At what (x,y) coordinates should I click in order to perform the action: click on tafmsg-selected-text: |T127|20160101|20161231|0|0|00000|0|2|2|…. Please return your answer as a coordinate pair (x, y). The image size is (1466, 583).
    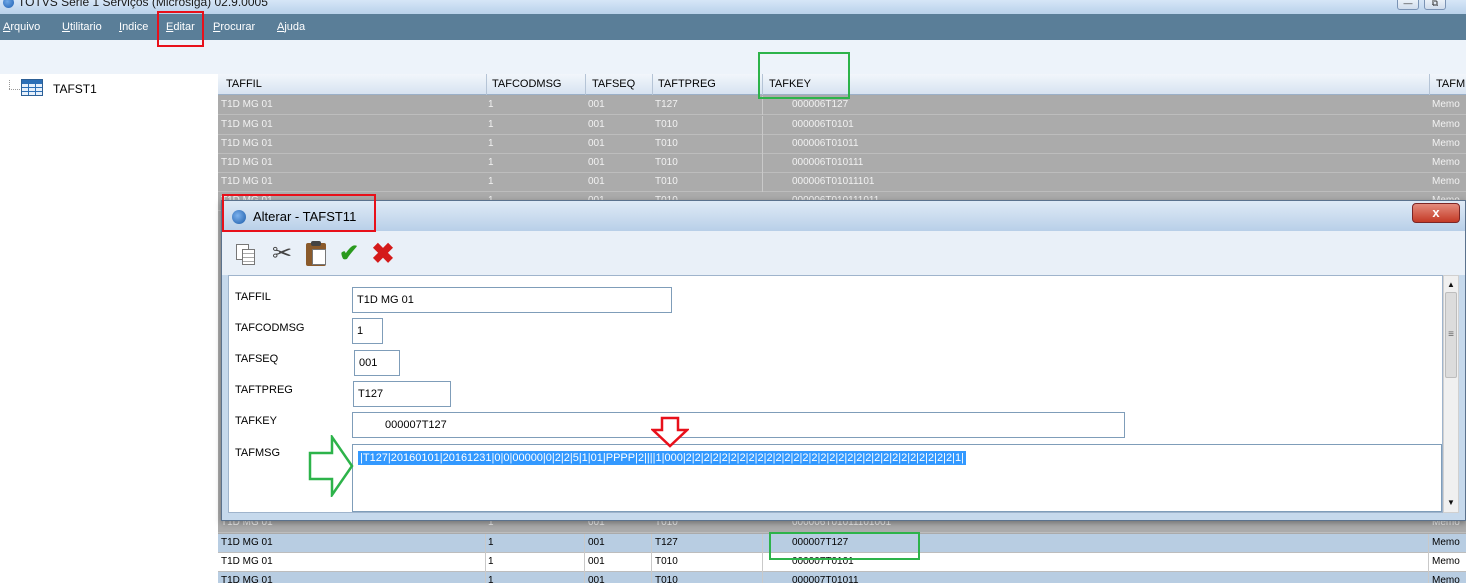
    Looking at the image, I should click on (662, 458).